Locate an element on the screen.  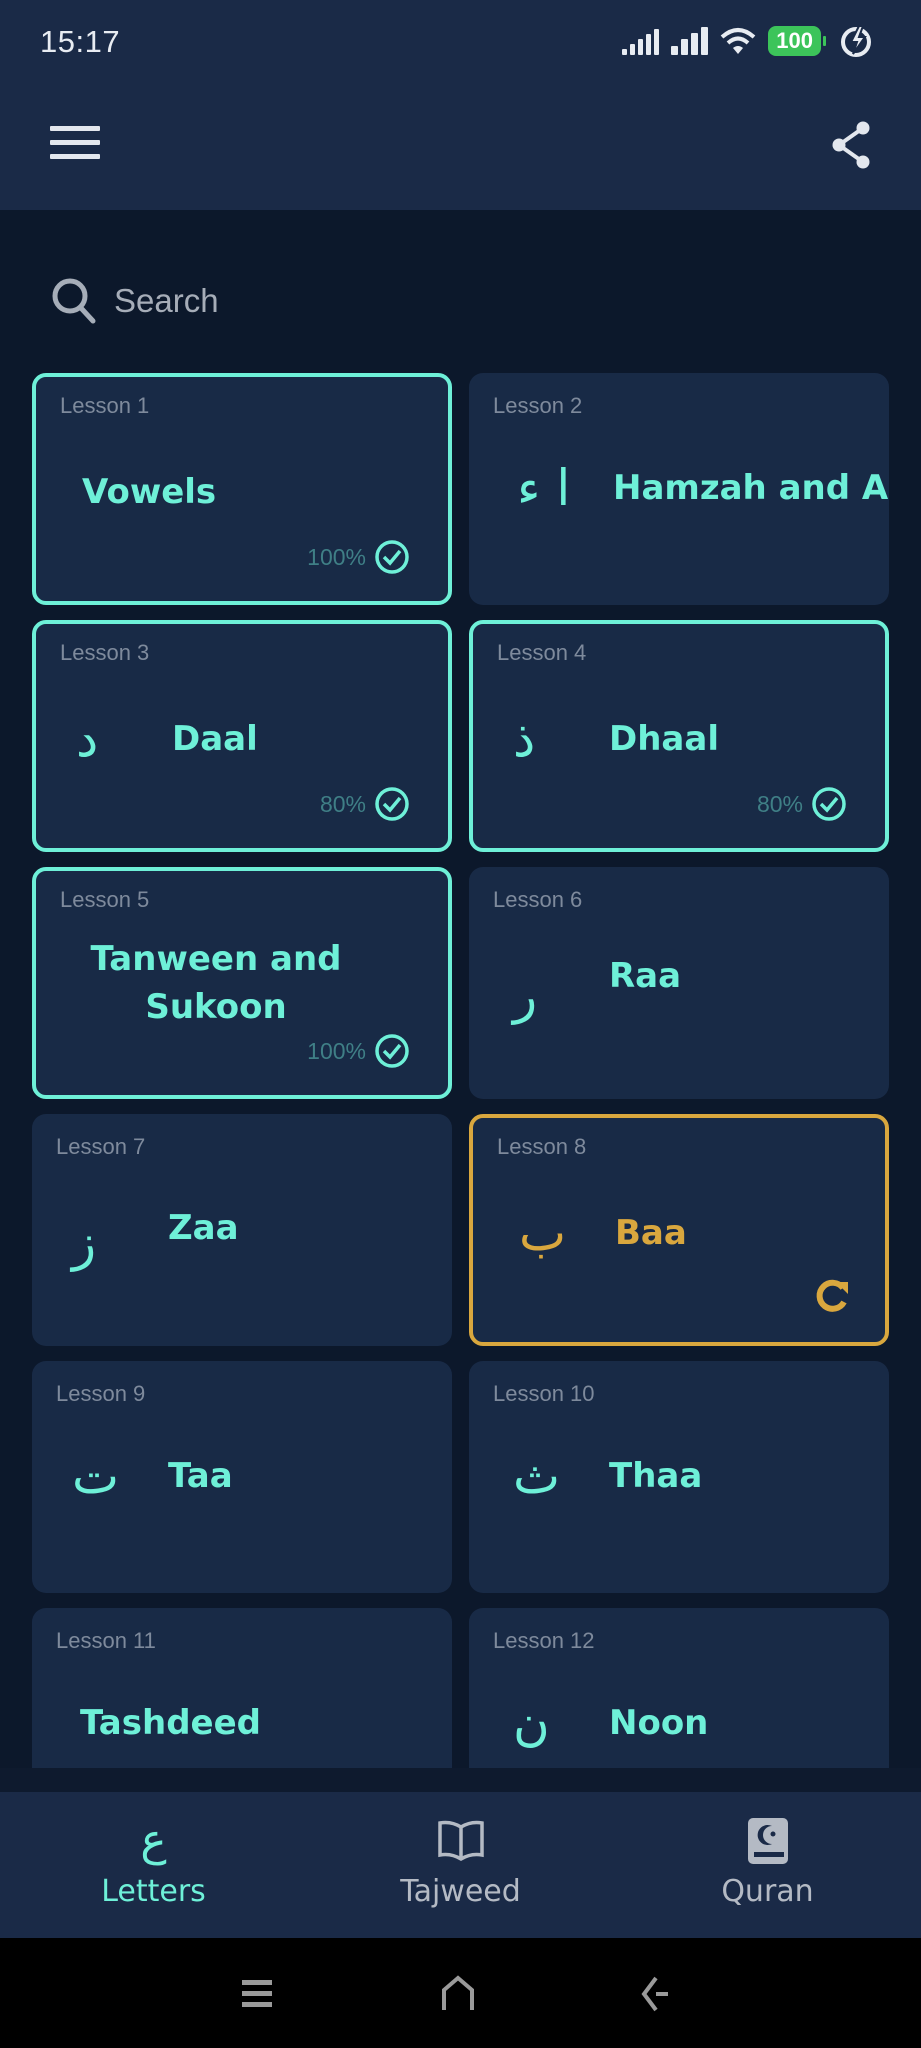
status-icons: 100 is located at coordinates (747, 41).